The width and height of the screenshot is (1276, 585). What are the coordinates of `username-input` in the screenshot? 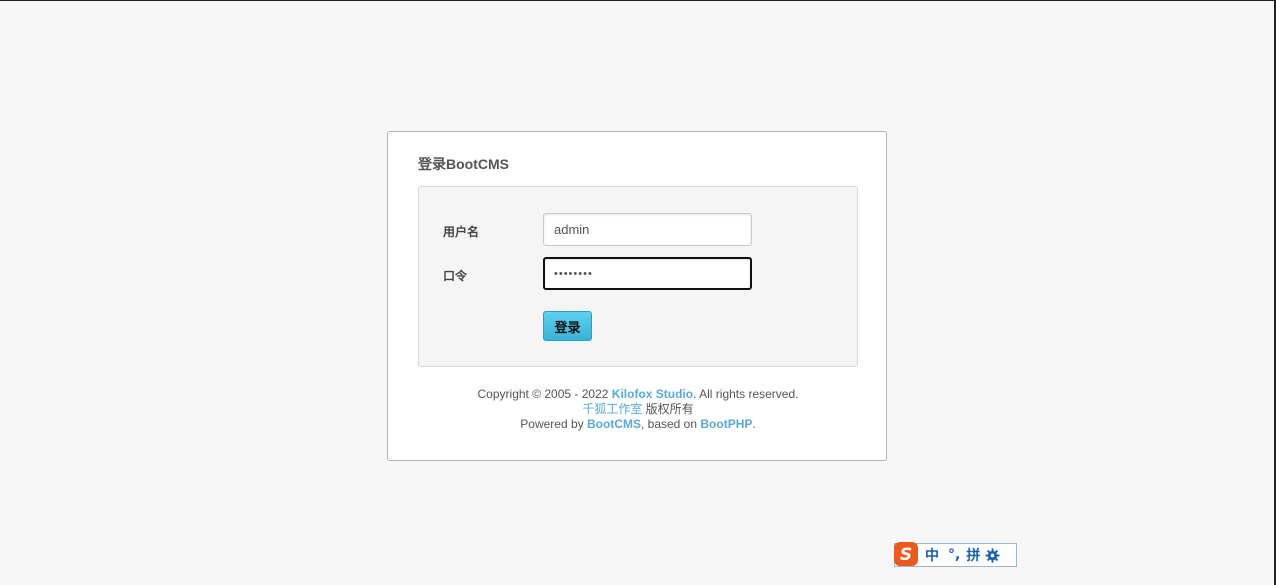 It's located at (647, 229).